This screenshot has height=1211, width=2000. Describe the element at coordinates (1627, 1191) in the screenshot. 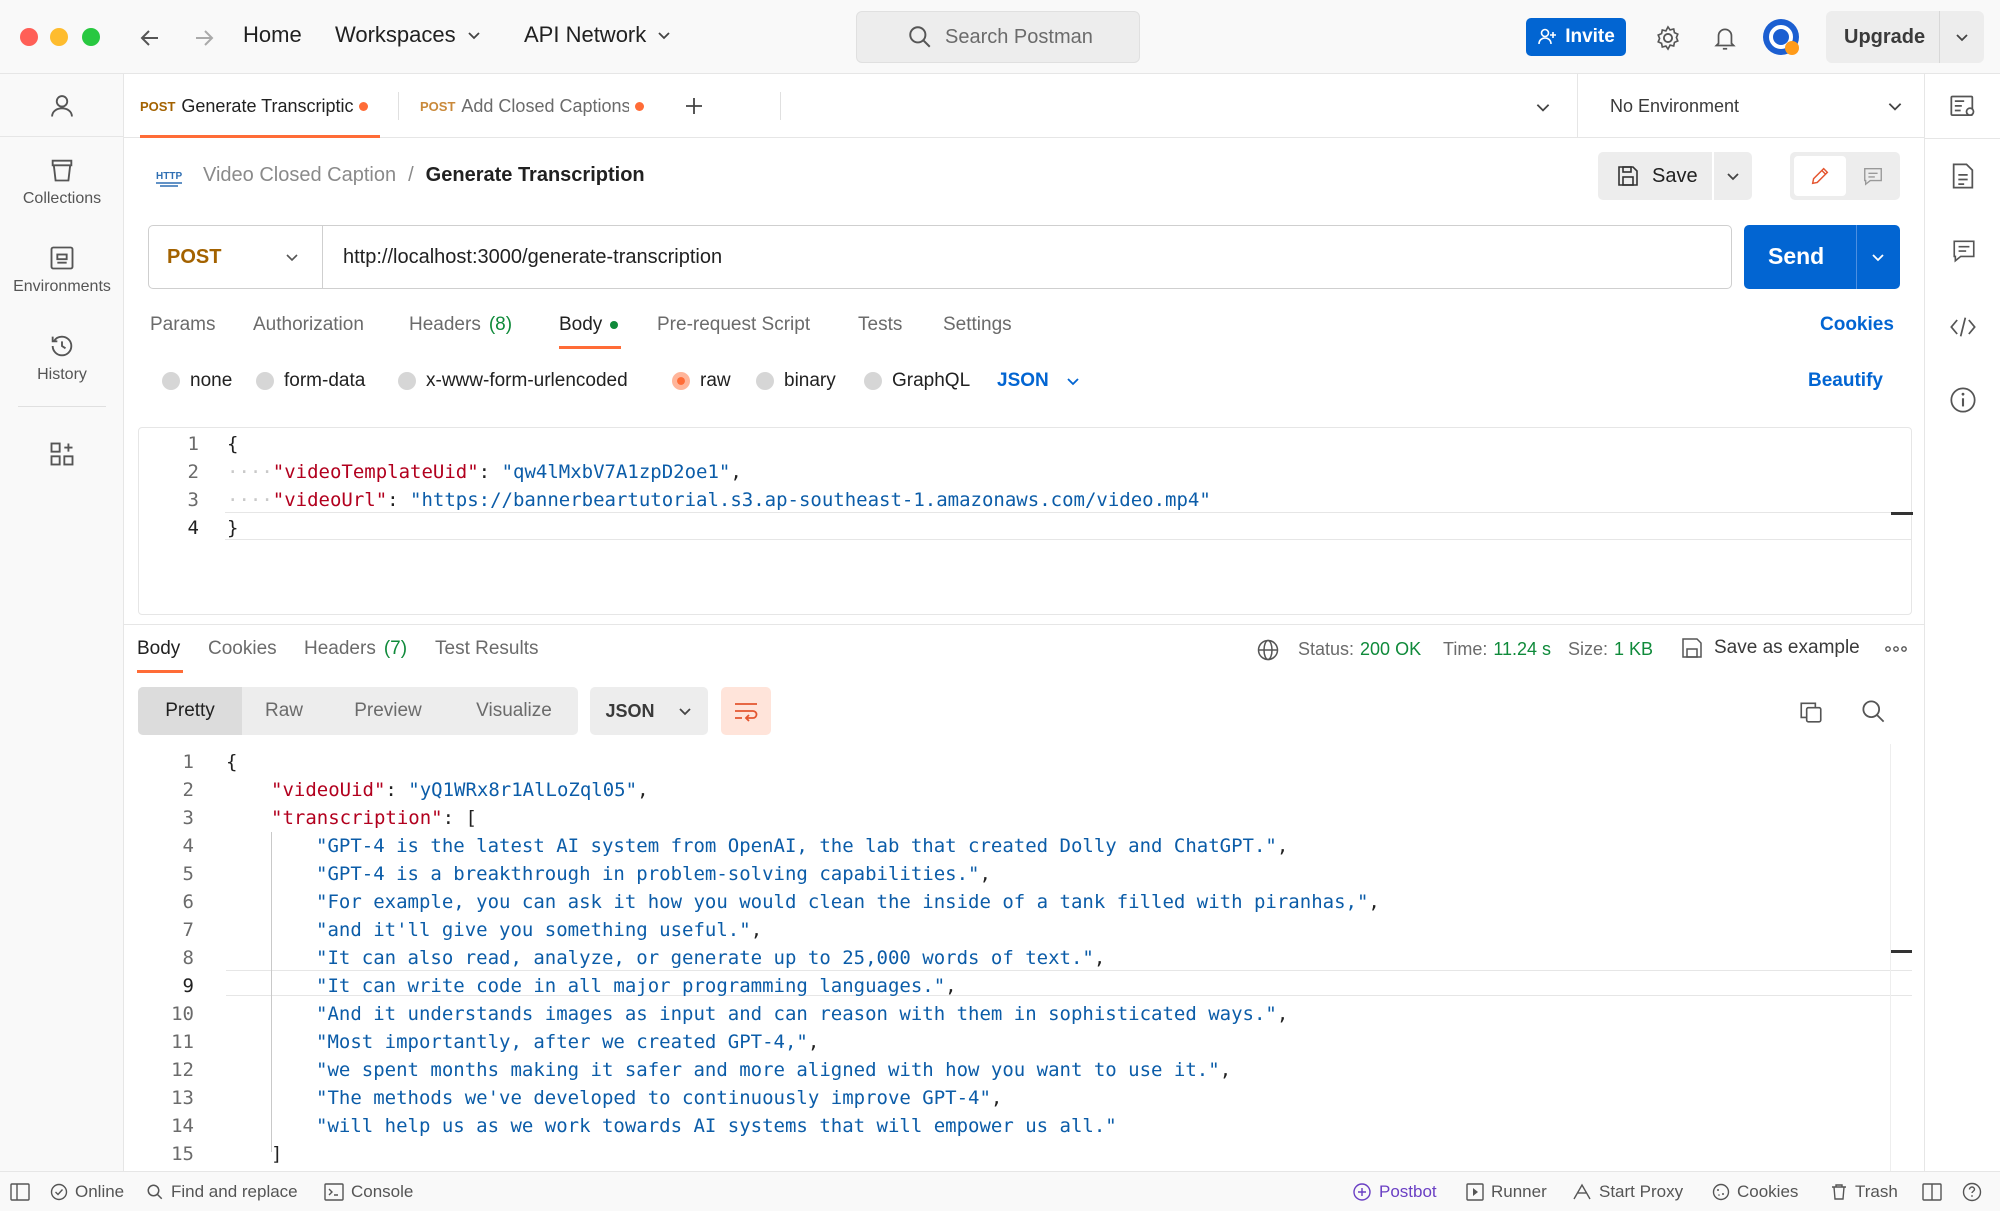

I see `start-proxy-button: Start Proxy` at that location.